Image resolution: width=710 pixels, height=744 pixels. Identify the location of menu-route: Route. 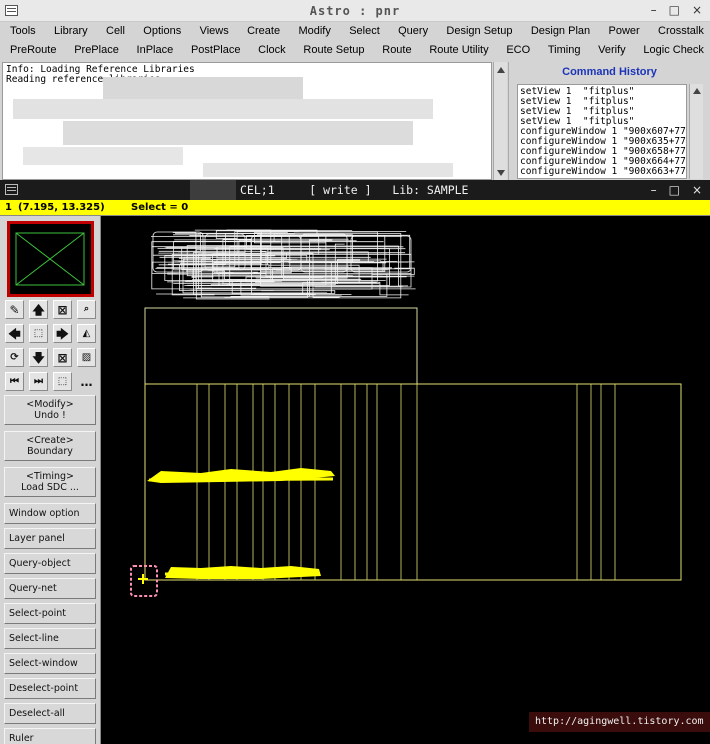
(396, 50).